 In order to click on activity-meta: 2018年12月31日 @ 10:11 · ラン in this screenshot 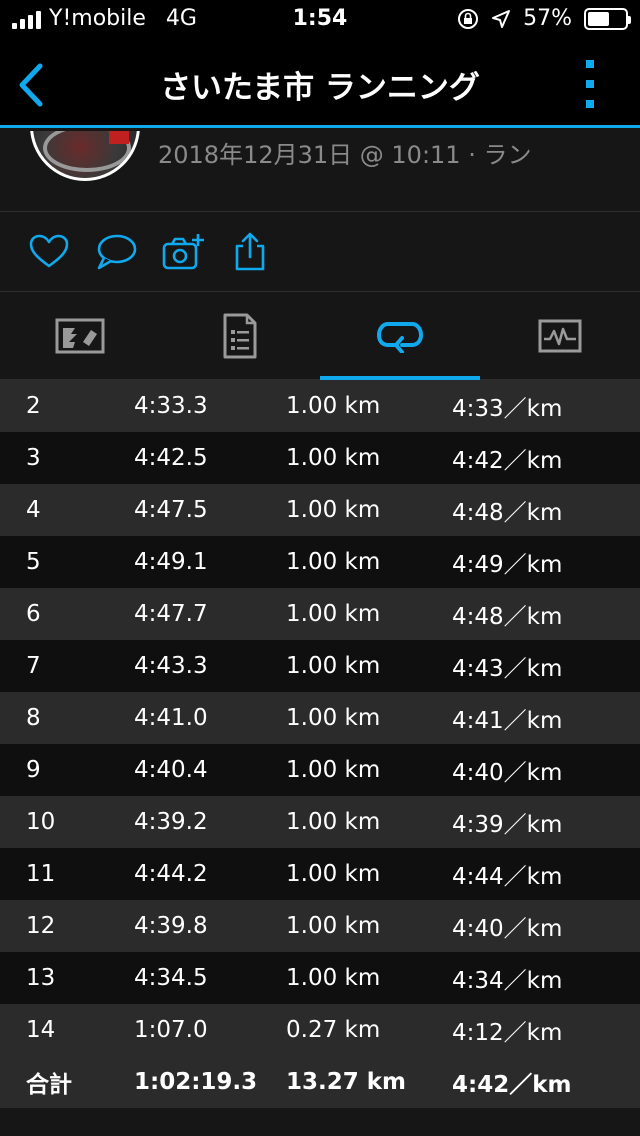, I will do `click(345, 155)`.